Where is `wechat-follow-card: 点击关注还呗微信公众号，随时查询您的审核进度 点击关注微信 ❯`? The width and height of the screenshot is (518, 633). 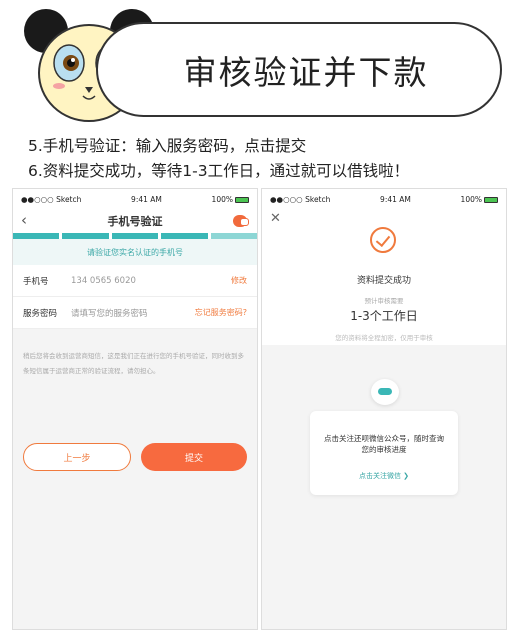
wechat-follow-card: 点击关注还呗微信公众号，随时查询您的审核进度 点击关注微信 ❯ is located at coordinates (384, 453).